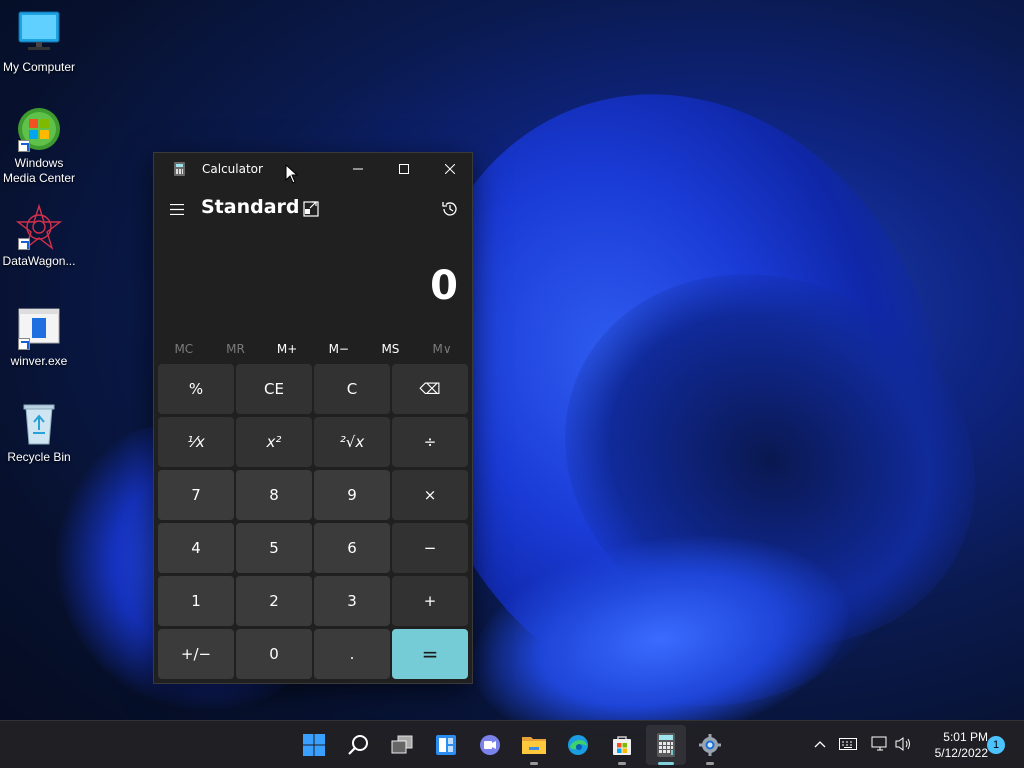 This screenshot has height=768, width=1024. I want to click on digit-9-key: 9, so click(352, 495).